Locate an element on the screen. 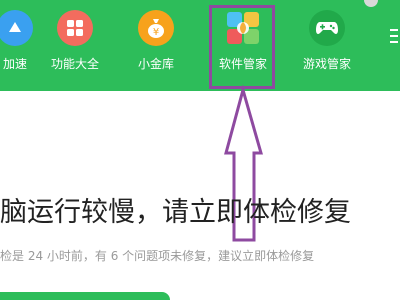 This screenshot has height=300, width=400. gamepad-icon is located at coordinates (327, 28).